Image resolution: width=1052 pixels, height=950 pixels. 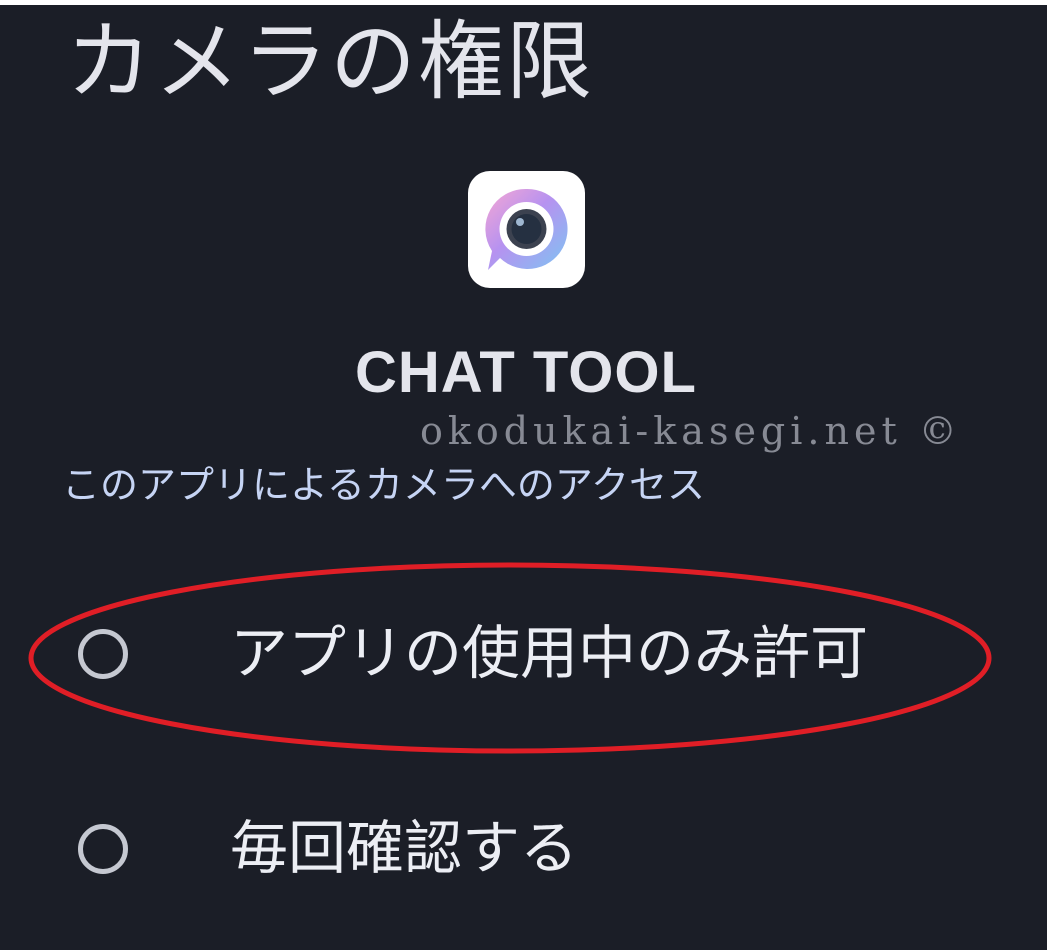 What do you see at coordinates (526, 372) in the screenshot?
I see `app-name: CHAT TOOL` at bounding box center [526, 372].